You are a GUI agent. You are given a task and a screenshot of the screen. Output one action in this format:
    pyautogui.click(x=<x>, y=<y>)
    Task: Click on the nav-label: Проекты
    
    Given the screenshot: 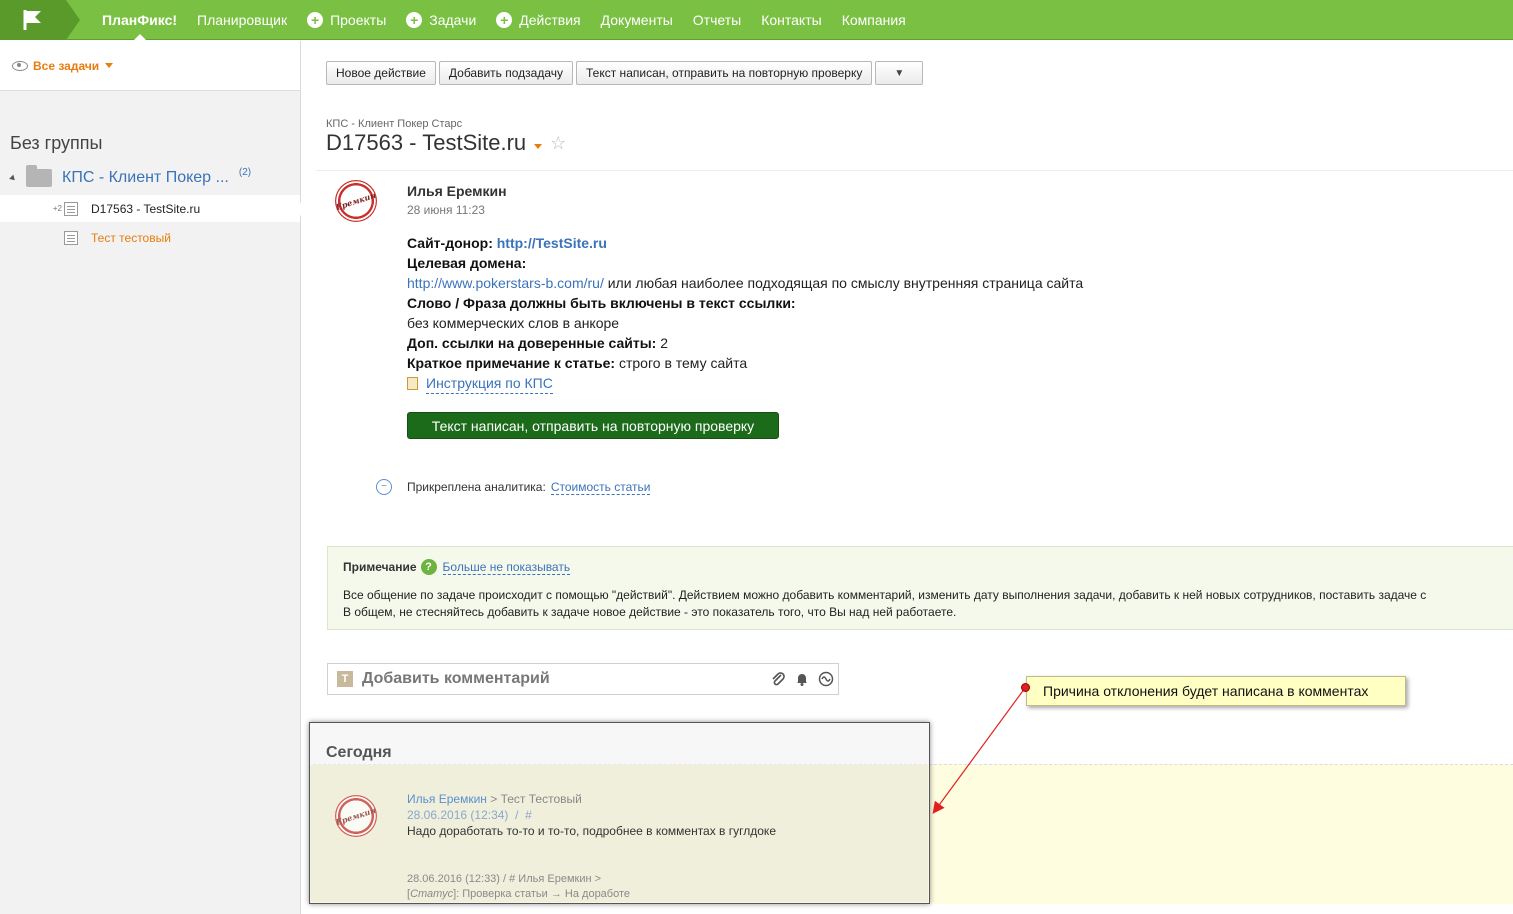 What is the action you would take?
    pyautogui.click(x=358, y=20)
    